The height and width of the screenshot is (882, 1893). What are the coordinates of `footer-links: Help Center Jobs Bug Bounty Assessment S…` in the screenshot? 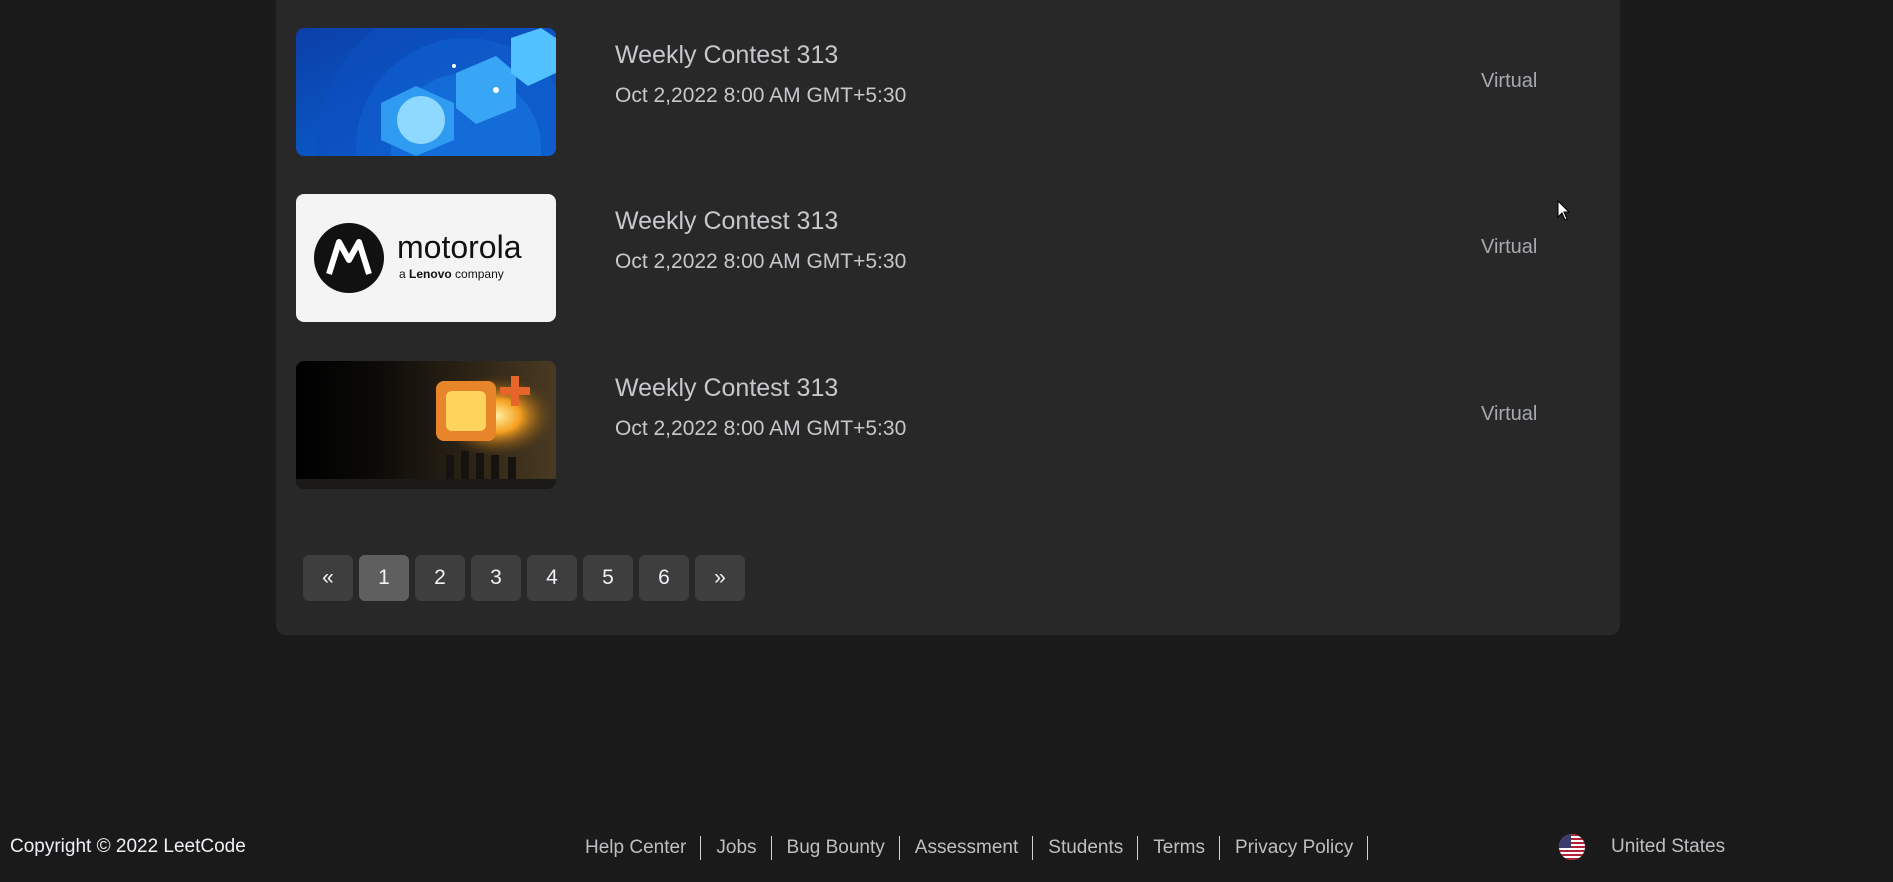 It's located at (977, 848).